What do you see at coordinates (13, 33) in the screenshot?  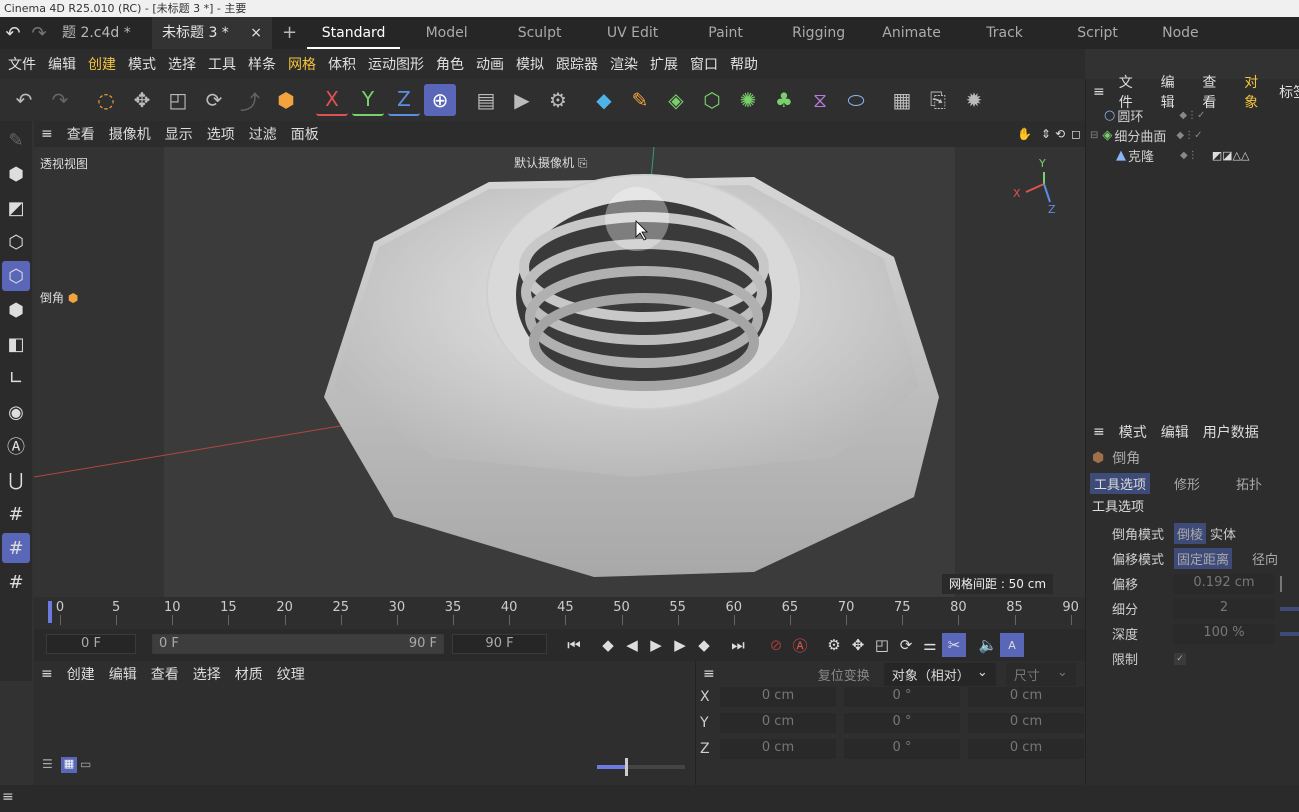 I see `undo-icon: ↶` at bounding box center [13, 33].